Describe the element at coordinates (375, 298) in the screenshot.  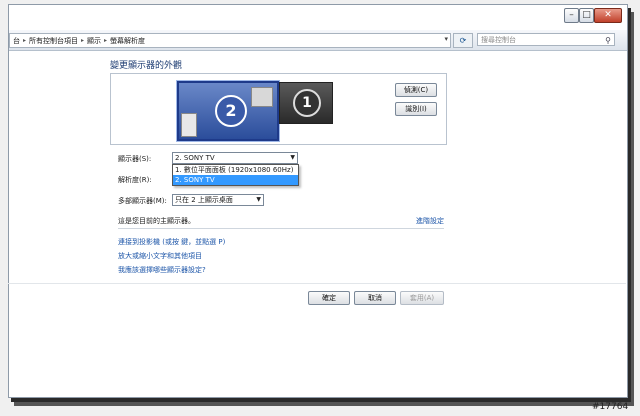
I see `cancel-button: 取消` at that location.